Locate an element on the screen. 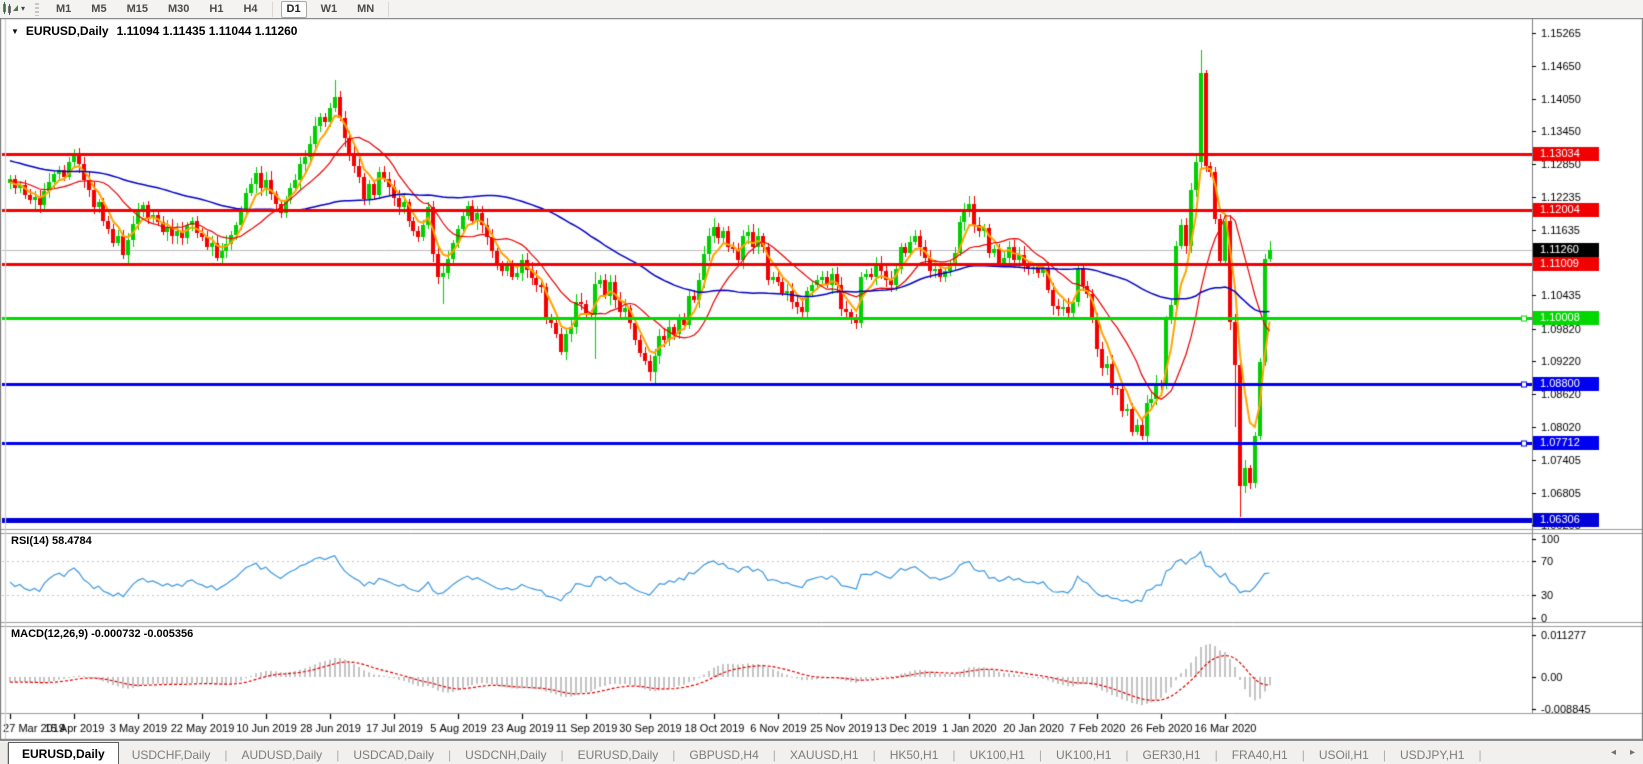  tab-scroll-arrows: ◂ ▸ is located at coordinates (1623, 753).